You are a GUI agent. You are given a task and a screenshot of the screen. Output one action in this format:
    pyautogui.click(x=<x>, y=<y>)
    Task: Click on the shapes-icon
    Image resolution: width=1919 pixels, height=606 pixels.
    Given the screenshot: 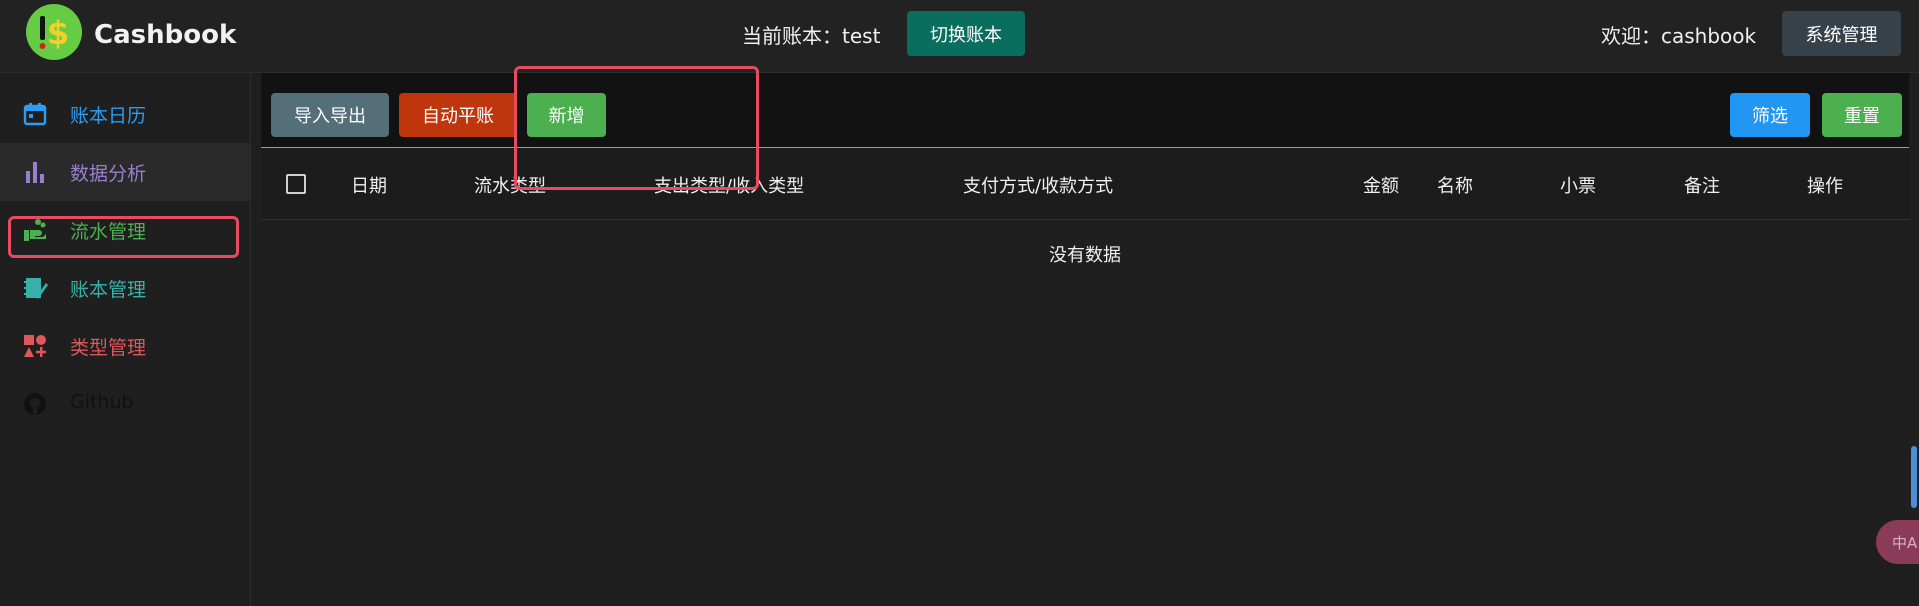 What is the action you would take?
    pyautogui.click(x=35, y=346)
    